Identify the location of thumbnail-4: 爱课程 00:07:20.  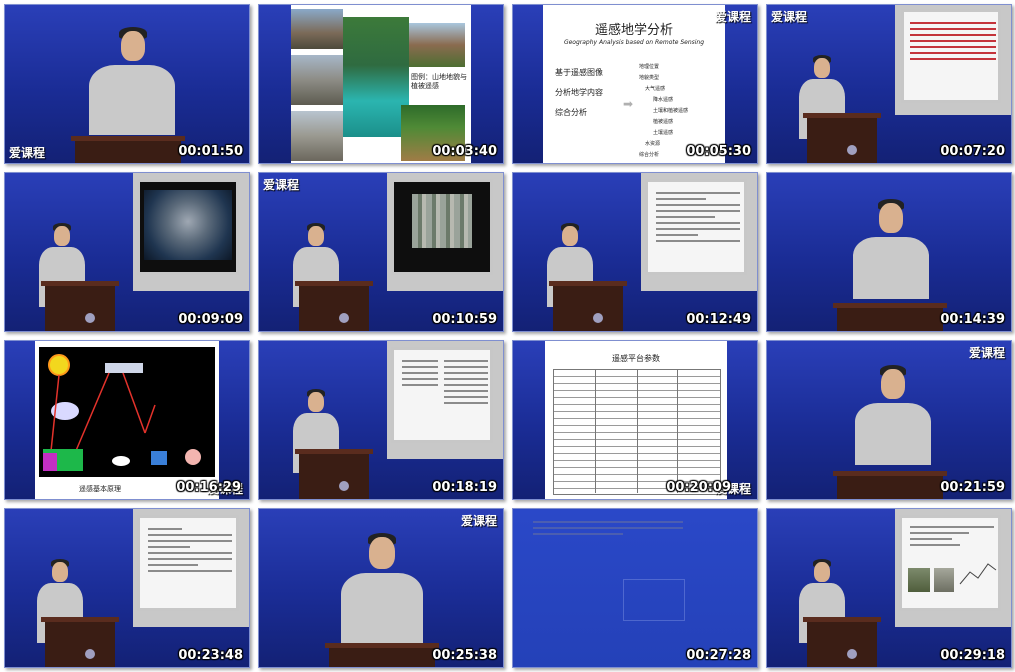
(889, 84).